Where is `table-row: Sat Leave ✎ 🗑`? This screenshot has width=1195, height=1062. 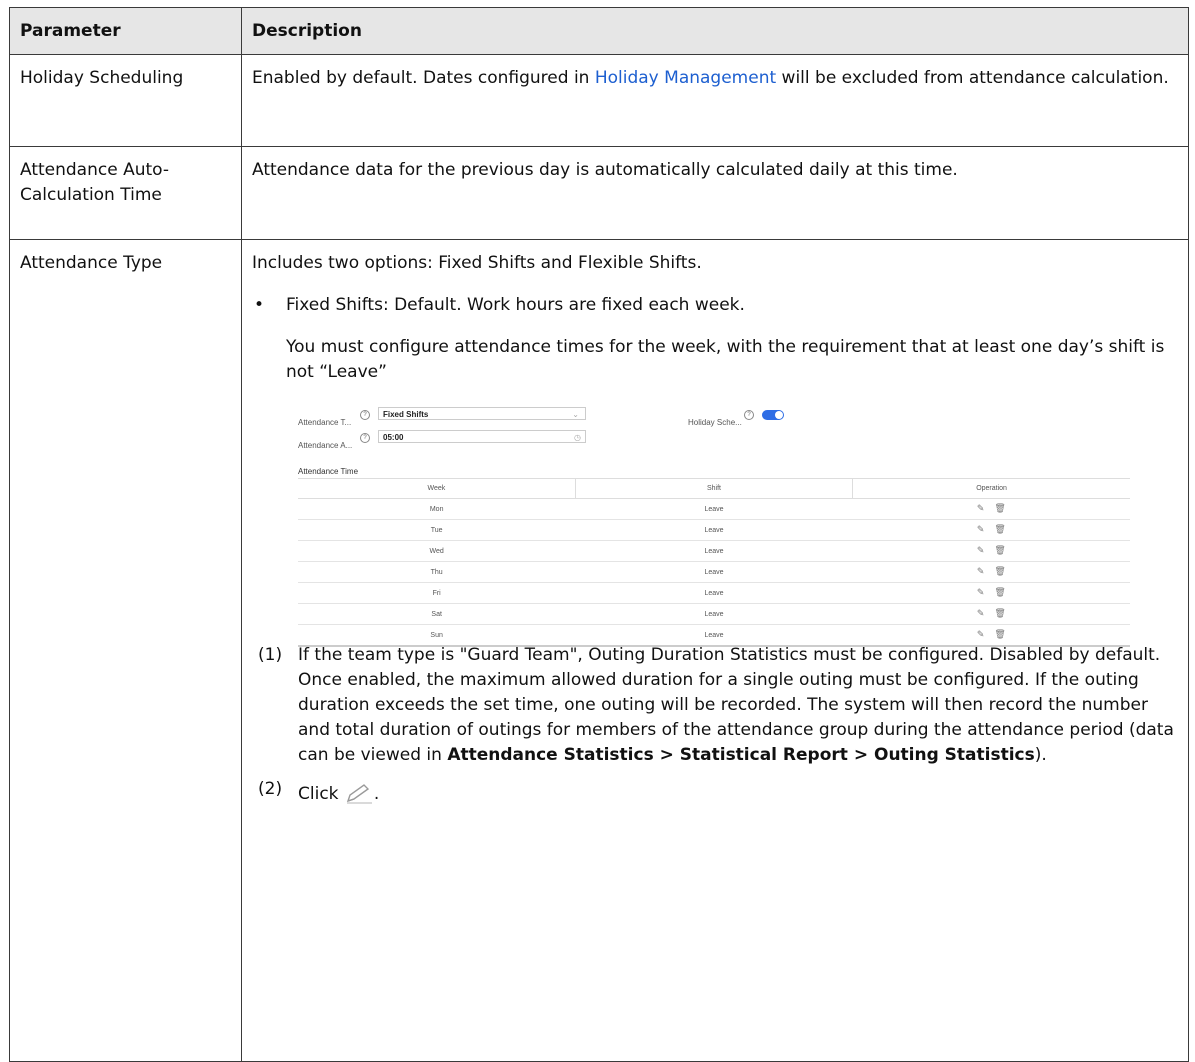
table-row: Sat Leave ✎ 🗑 is located at coordinates (714, 614).